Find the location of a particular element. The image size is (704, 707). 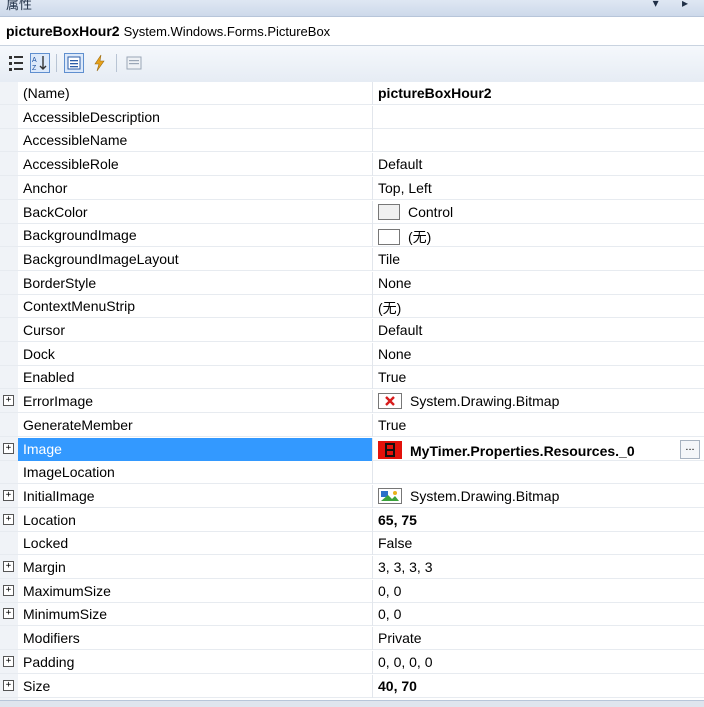

property-row: Locked False is located at coordinates (352, 543).